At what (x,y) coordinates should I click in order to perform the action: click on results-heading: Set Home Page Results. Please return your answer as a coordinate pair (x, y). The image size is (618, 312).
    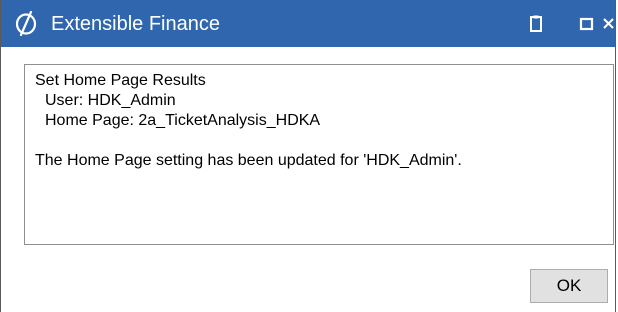
    Looking at the image, I should click on (120, 80).